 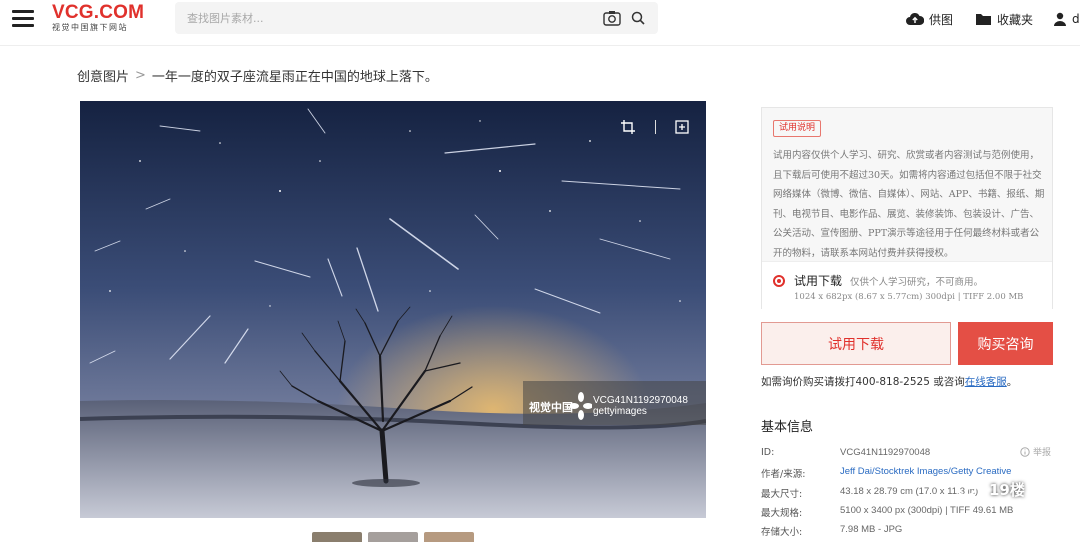 I want to click on nav-favorites-label: 收藏夹, so click(x=1015, y=19).